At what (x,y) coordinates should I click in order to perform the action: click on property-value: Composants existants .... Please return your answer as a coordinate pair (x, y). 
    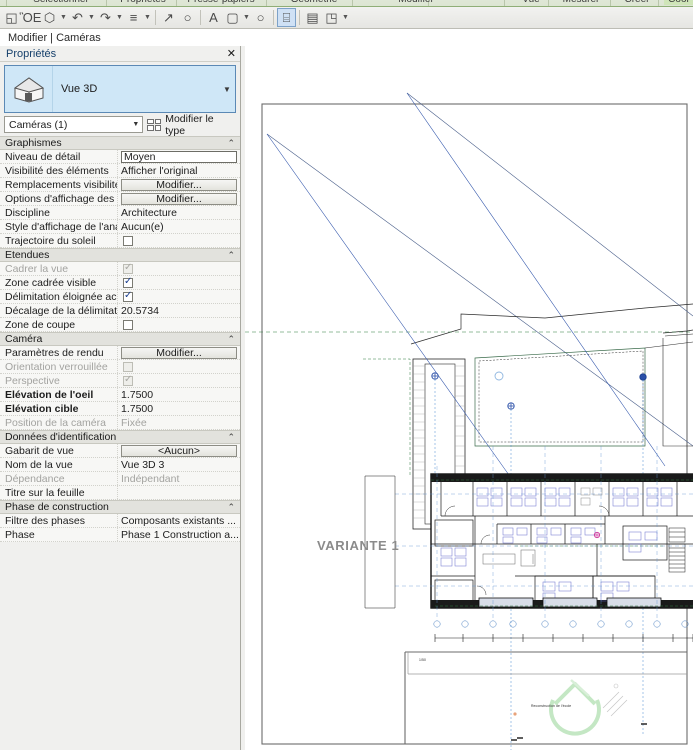
    Looking at the image, I should click on (179, 520).